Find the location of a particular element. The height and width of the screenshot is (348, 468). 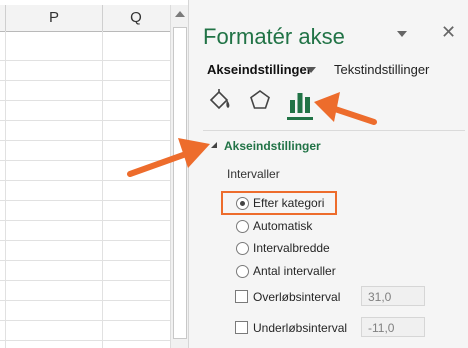

checkbox-underflow-bin is located at coordinates (241, 327).